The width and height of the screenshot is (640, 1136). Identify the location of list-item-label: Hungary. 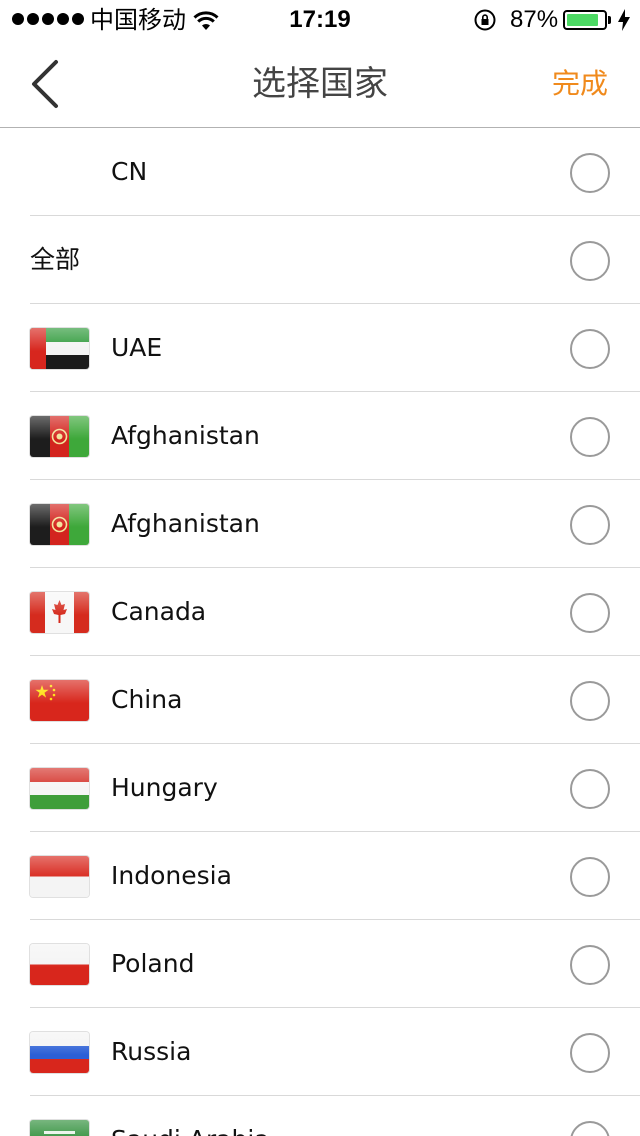
(164, 787).